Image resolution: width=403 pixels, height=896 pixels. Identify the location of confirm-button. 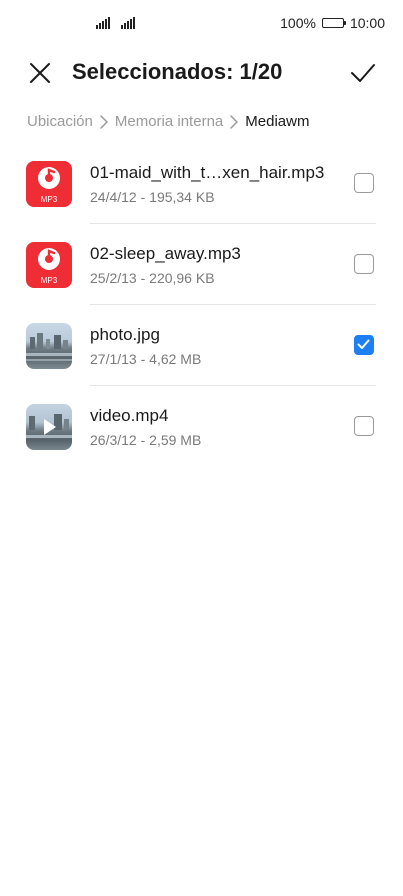
(363, 73).